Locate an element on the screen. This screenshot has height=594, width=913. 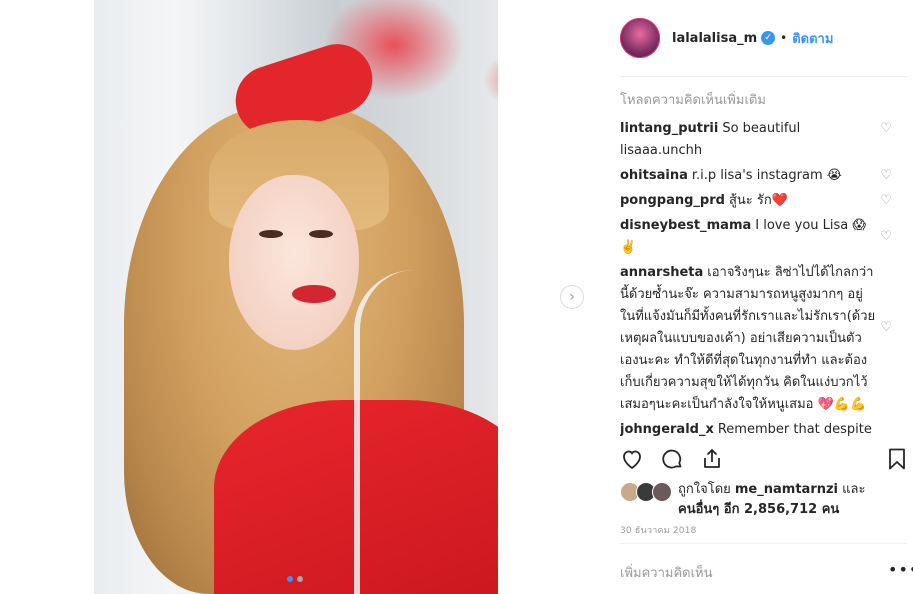
likes-others-prefix: คนอื่นๆ อีก is located at coordinates (709, 509).